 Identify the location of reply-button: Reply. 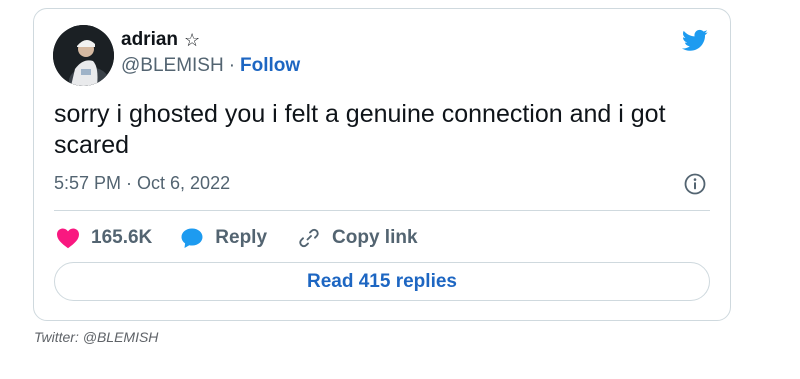
(223, 238).